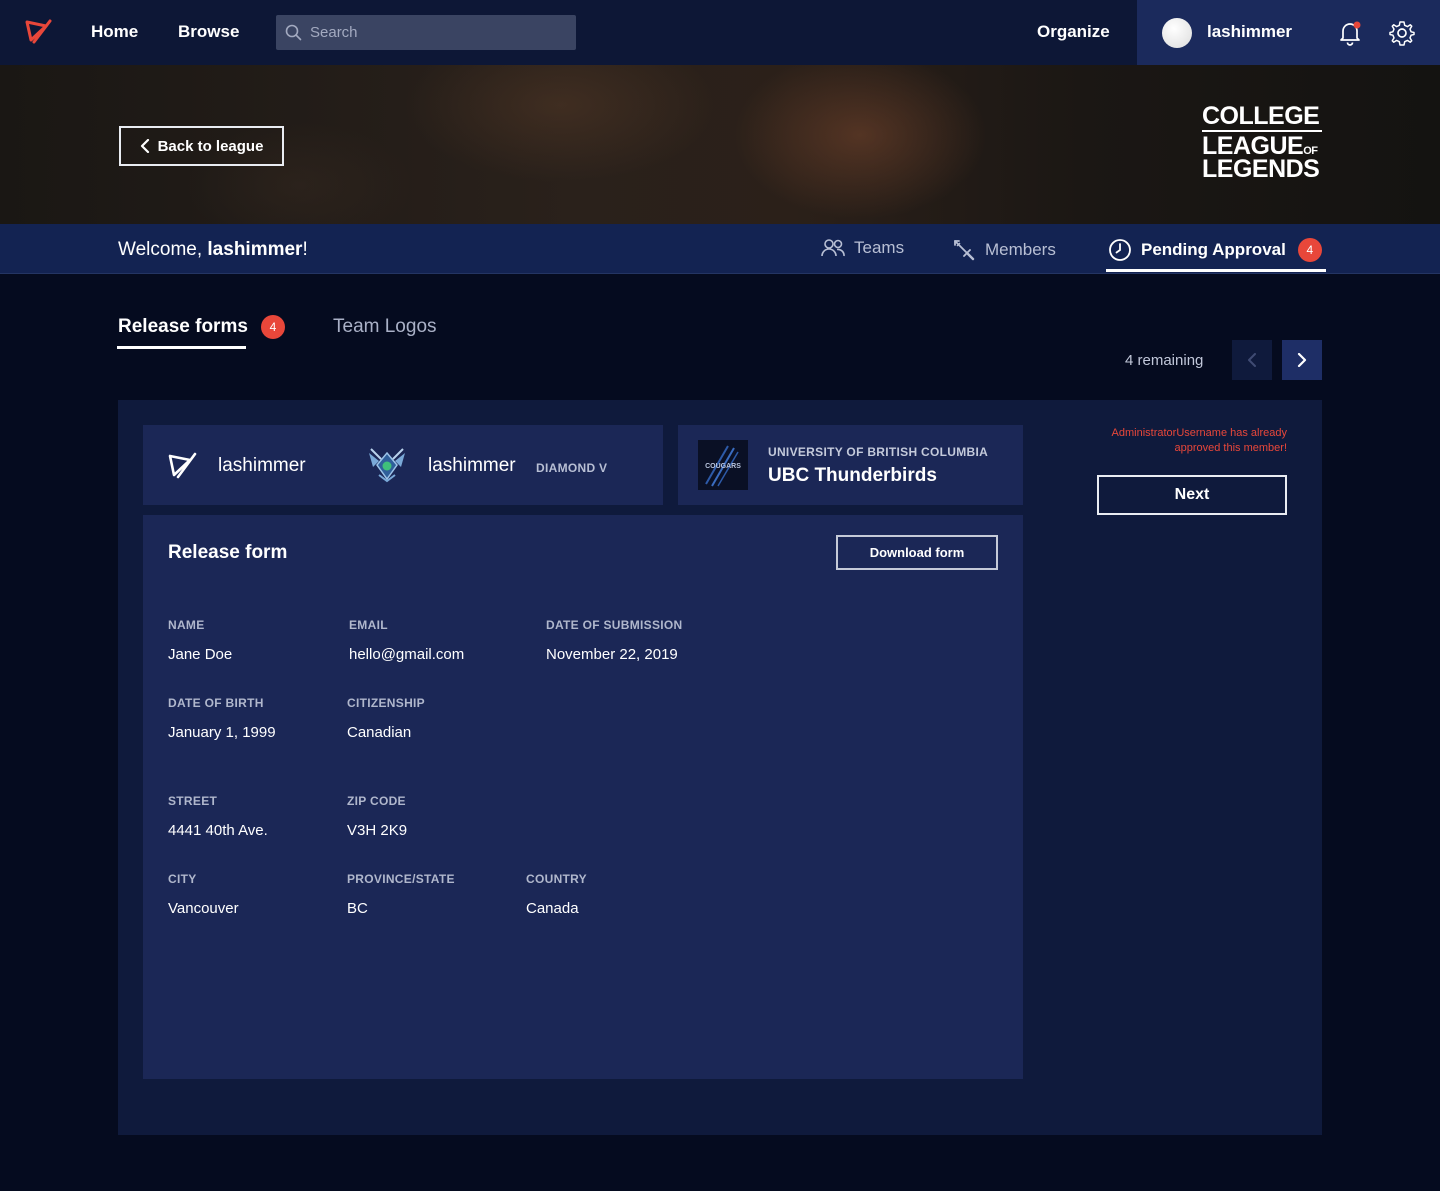 The image size is (1440, 1191). Describe the element at coordinates (293, 32) in the screenshot. I see `search-icon` at that location.